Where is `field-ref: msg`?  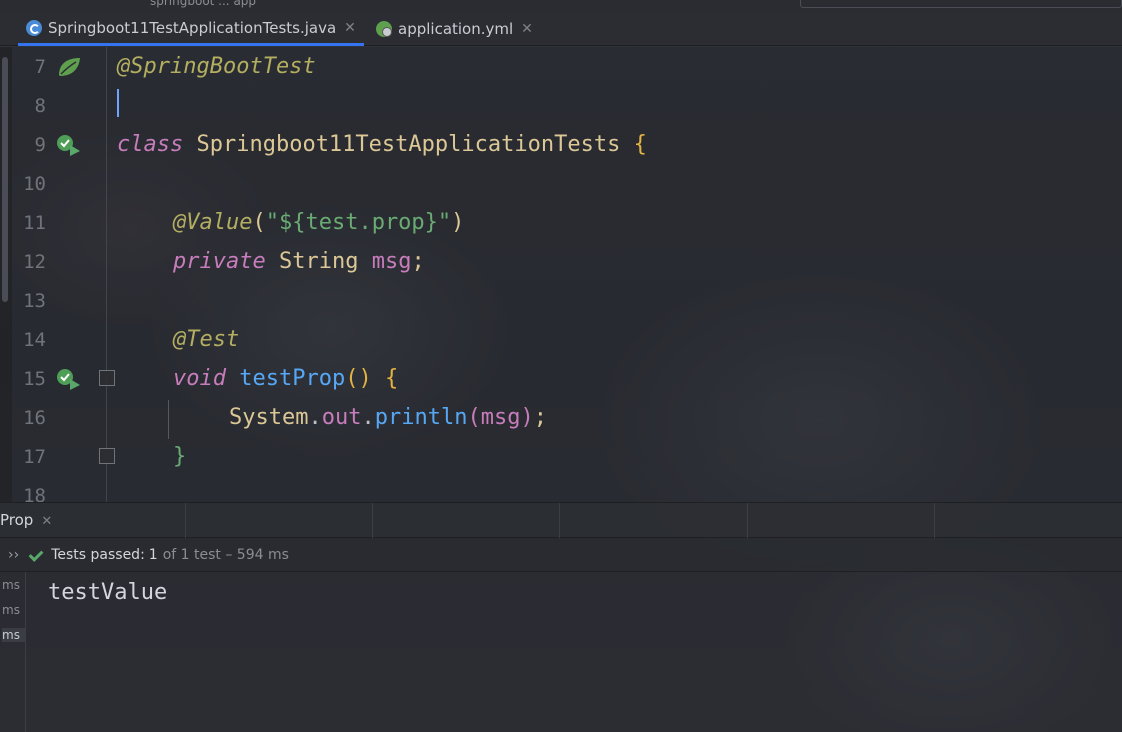 field-ref: msg is located at coordinates (500, 417).